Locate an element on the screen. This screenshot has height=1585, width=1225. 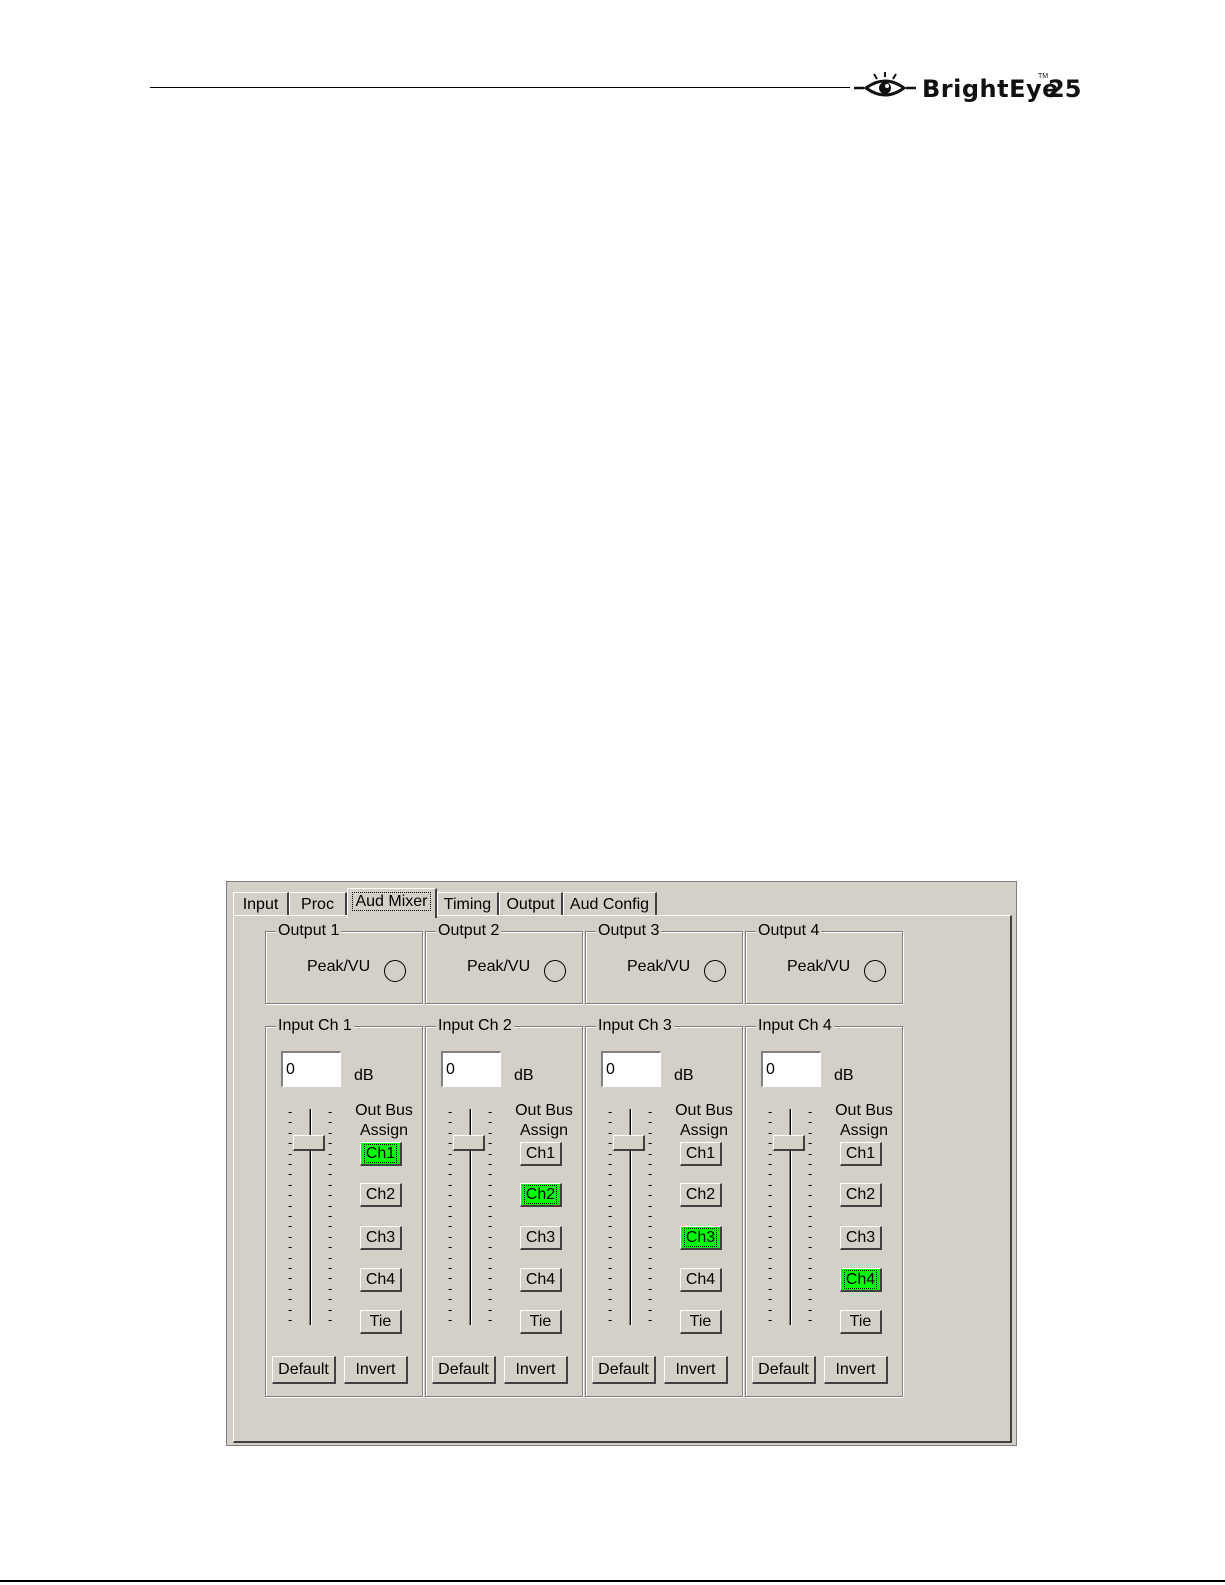
tab-output: Output is located at coordinates (531, 904).